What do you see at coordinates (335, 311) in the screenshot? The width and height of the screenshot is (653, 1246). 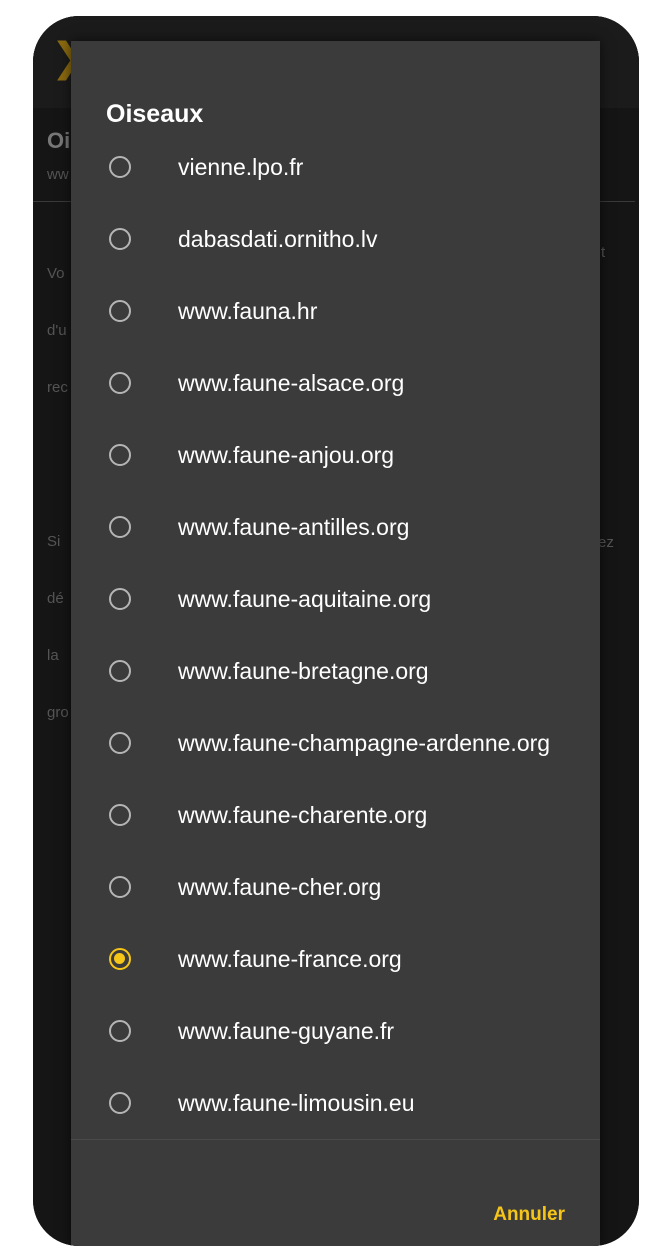 I see `option-item: www.fauna.hr` at bounding box center [335, 311].